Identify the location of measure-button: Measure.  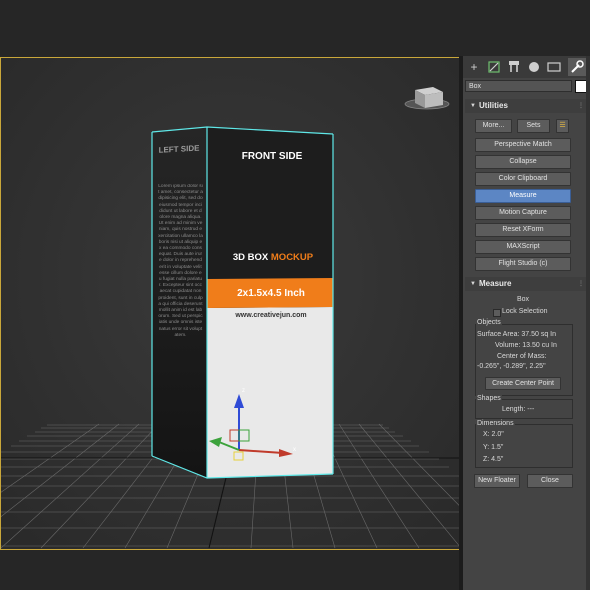
(523, 196).